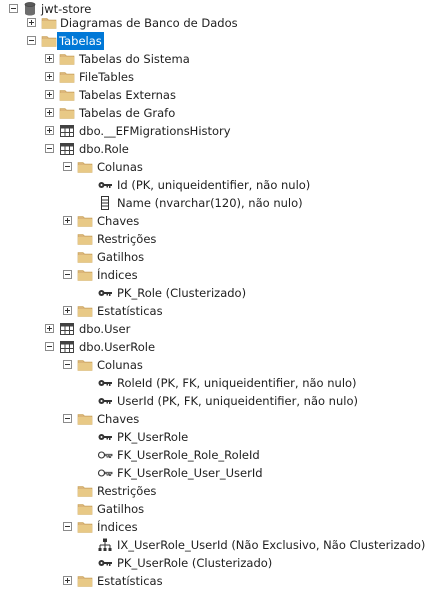 The image size is (445, 590). I want to click on tree-node-label: dbo.UserRole, so click(117, 347).